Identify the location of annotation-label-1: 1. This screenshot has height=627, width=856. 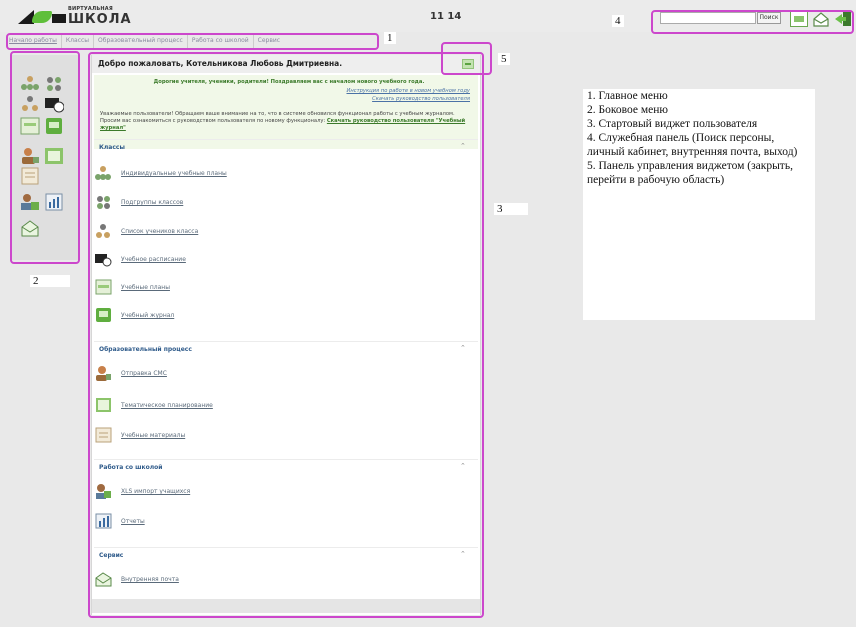
(390, 38).